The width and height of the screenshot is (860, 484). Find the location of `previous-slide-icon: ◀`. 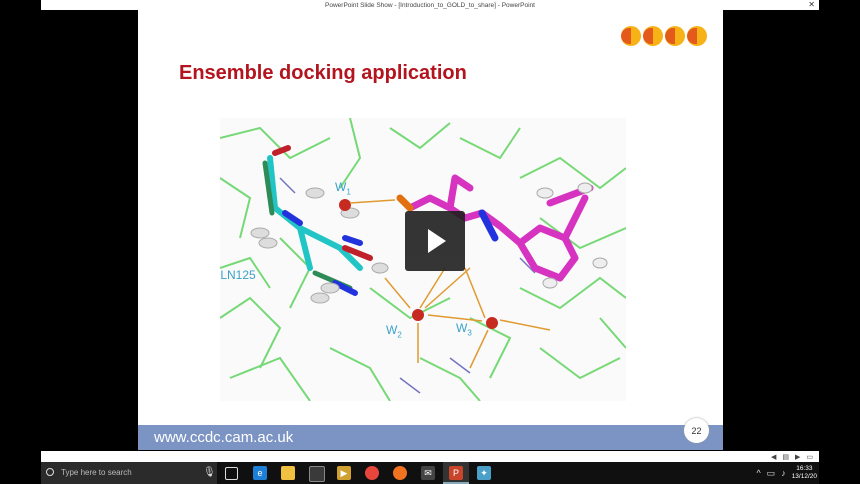

previous-slide-icon: ◀ is located at coordinates (773, 457).